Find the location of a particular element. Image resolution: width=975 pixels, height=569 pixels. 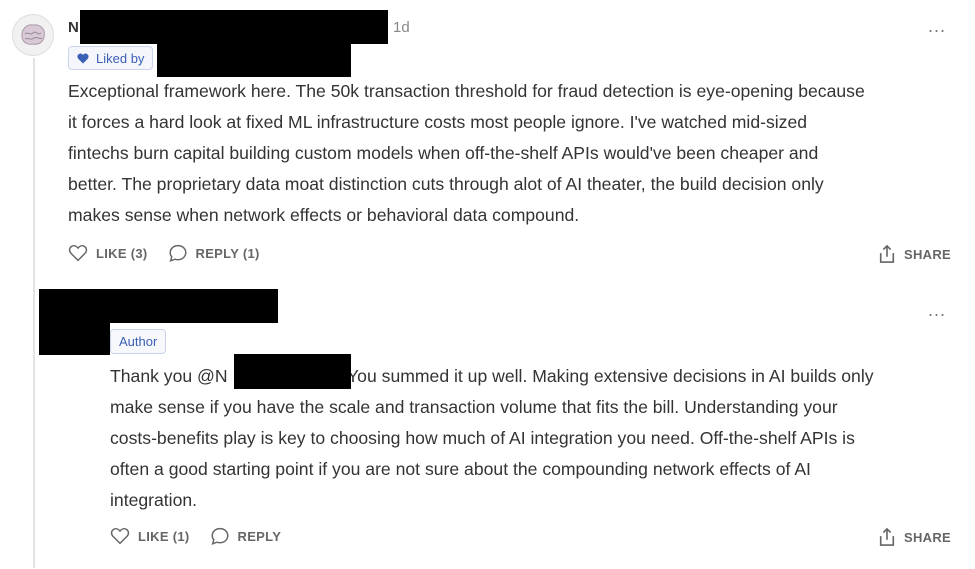

reply-mention: Thank you @N is located at coordinates (169, 376).